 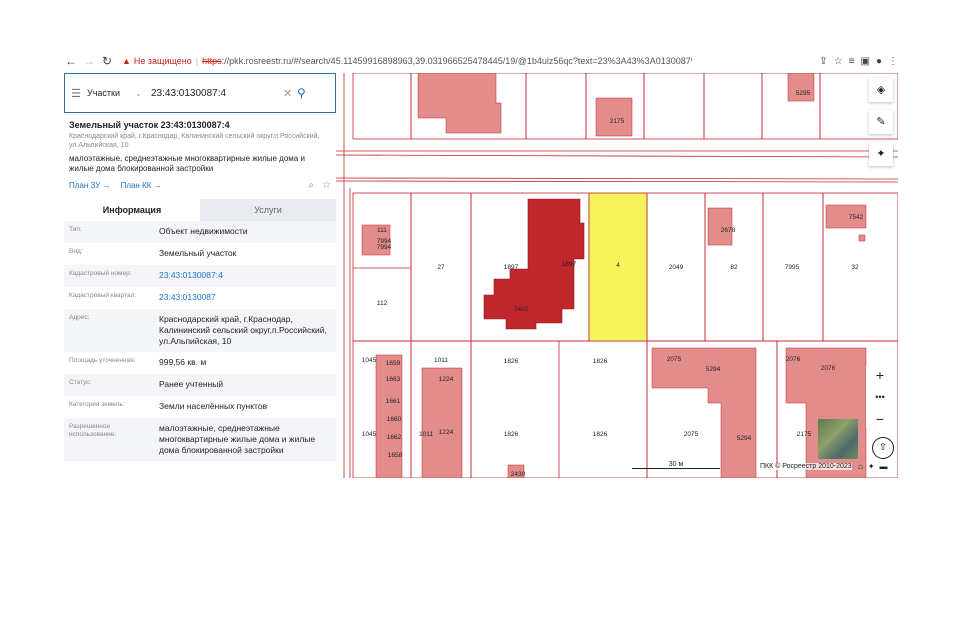 What do you see at coordinates (142, 93) in the screenshot?
I see `chevron-down-icon: ⌄` at bounding box center [142, 93].